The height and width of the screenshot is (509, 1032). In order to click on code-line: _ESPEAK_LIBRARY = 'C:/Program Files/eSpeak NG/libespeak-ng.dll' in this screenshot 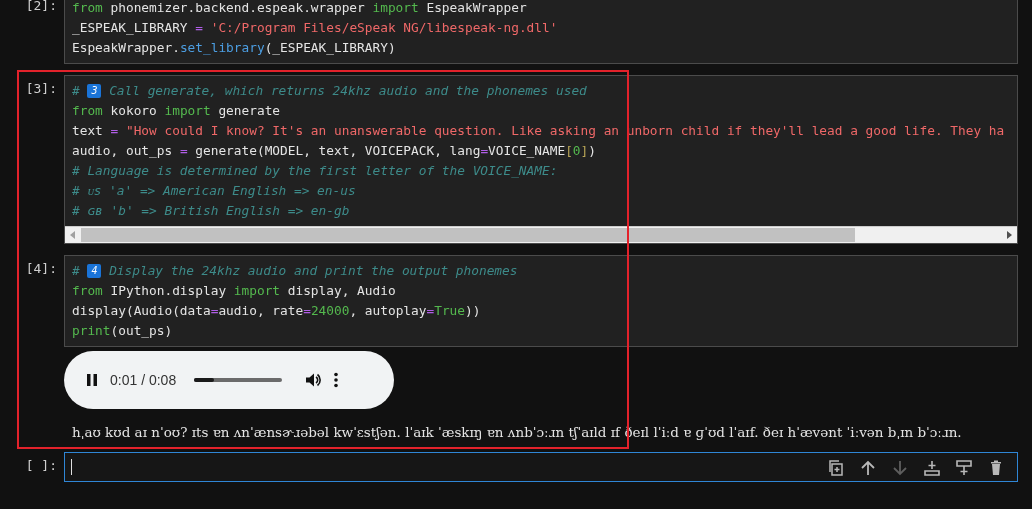, I will do `click(315, 28)`.